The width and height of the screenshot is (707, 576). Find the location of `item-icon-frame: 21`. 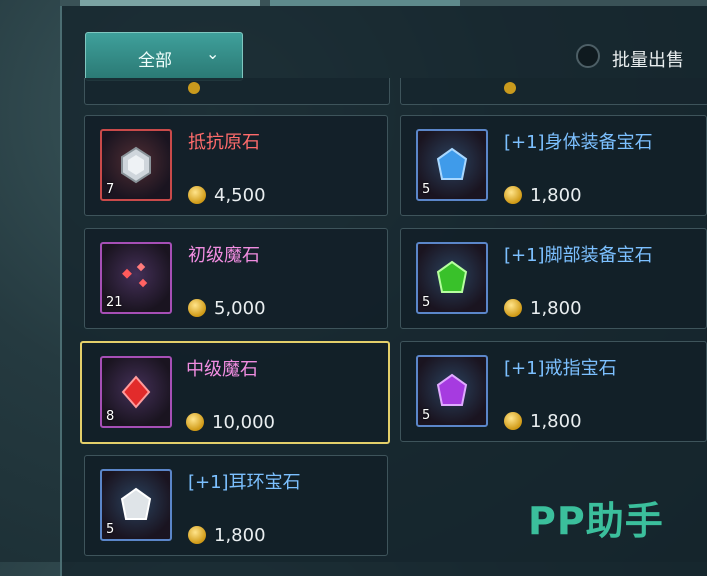

item-icon-frame: 21 is located at coordinates (136, 278).